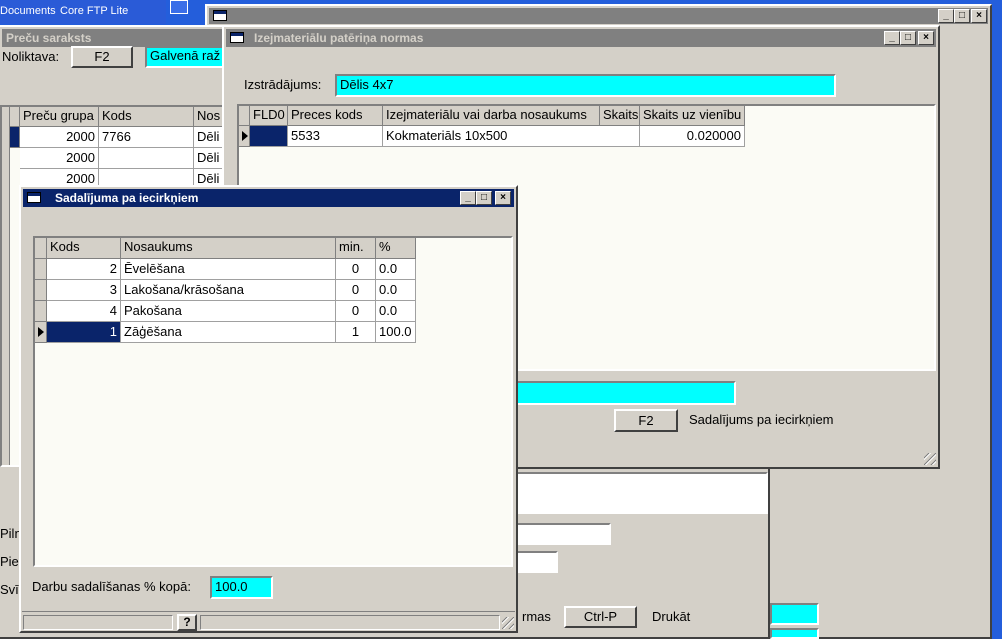 This screenshot has width=1002, height=639. I want to click on status-bar: ?, so click(268, 621).